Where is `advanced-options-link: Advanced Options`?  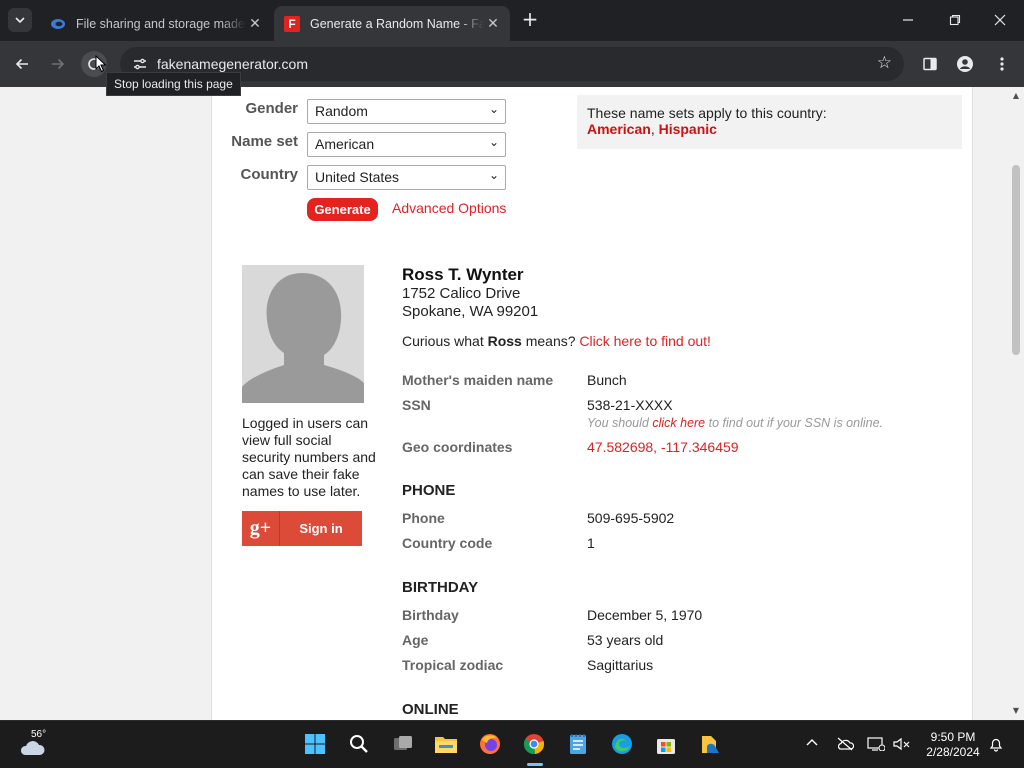
advanced-options-link: Advanced Options is located at coordinates (449, 208).